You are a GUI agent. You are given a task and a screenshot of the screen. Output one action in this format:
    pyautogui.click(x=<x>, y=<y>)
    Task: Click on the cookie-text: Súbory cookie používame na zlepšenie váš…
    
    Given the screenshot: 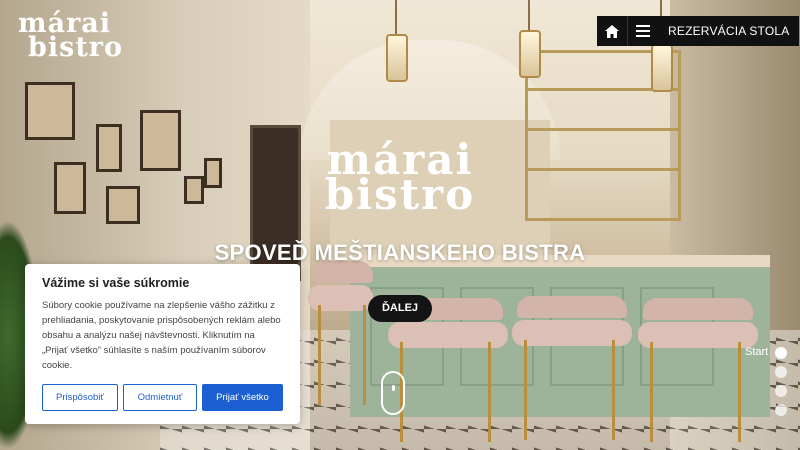 What is the action you would take?
    pyautogui.click(x=161, y=335)
    